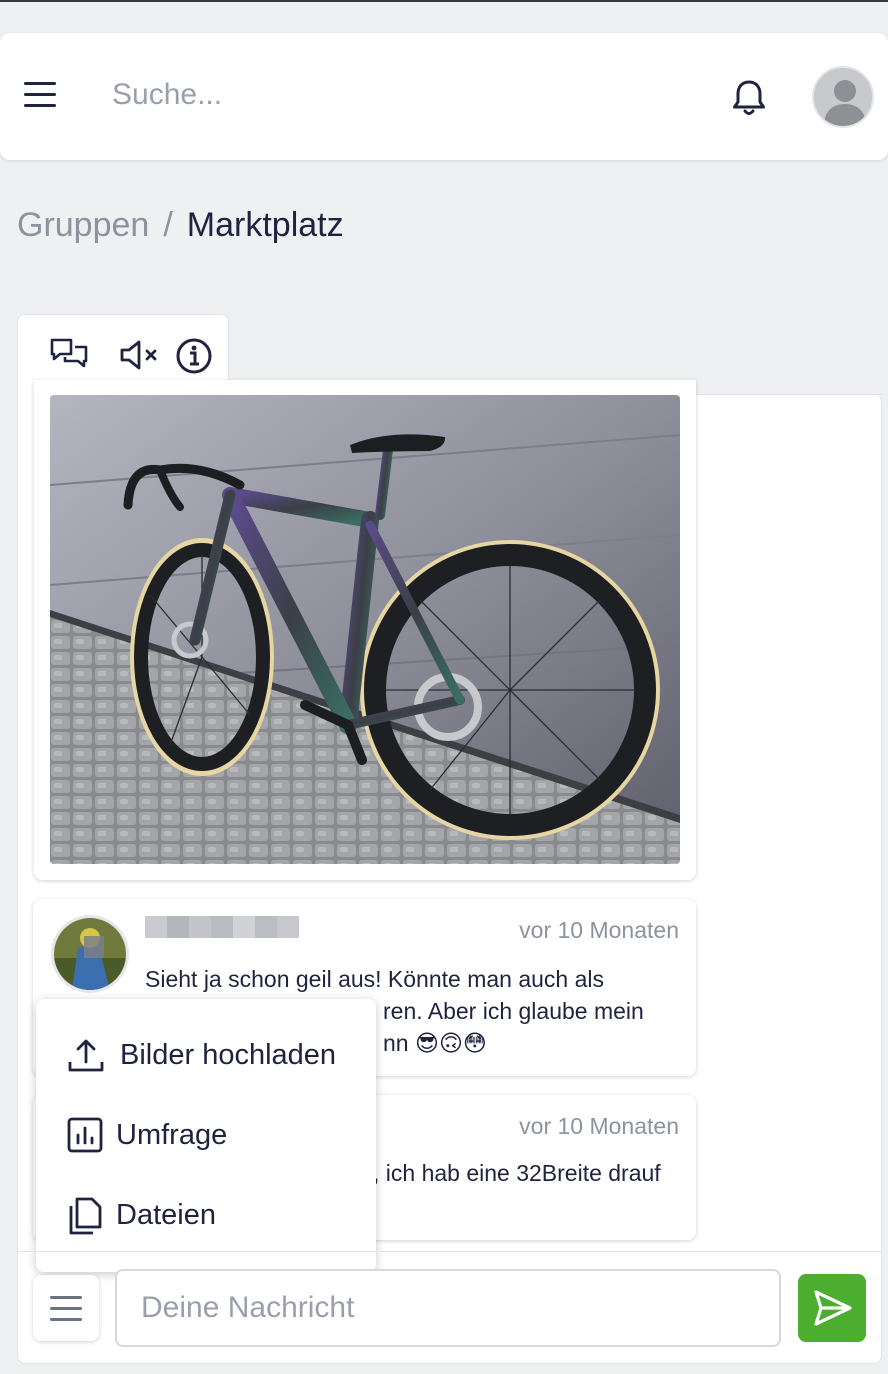 This screenshot has height=1374, width=888. I want to click on menu-item-upload-images: Bilder hochladen, so click(206, 1054).